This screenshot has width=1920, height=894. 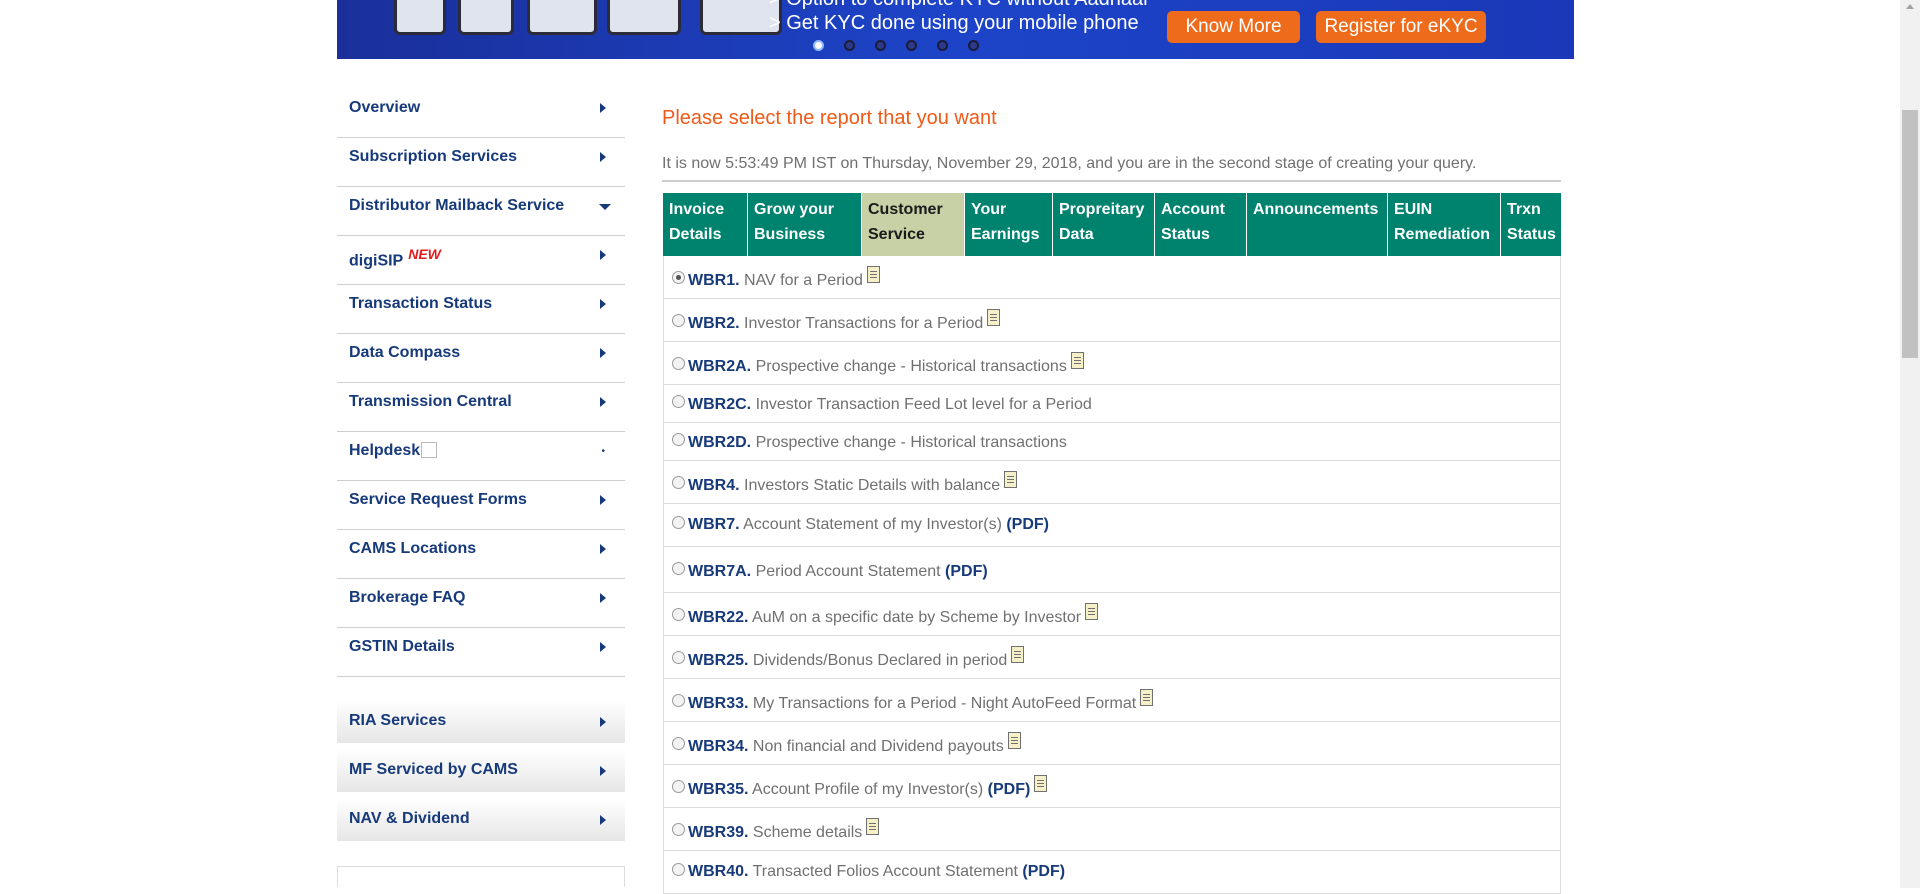 What do you see at coordinates (1193, 209) in the screenshot?
I see `tab-label-line-1: Account` at bounding box center [1193, 209].